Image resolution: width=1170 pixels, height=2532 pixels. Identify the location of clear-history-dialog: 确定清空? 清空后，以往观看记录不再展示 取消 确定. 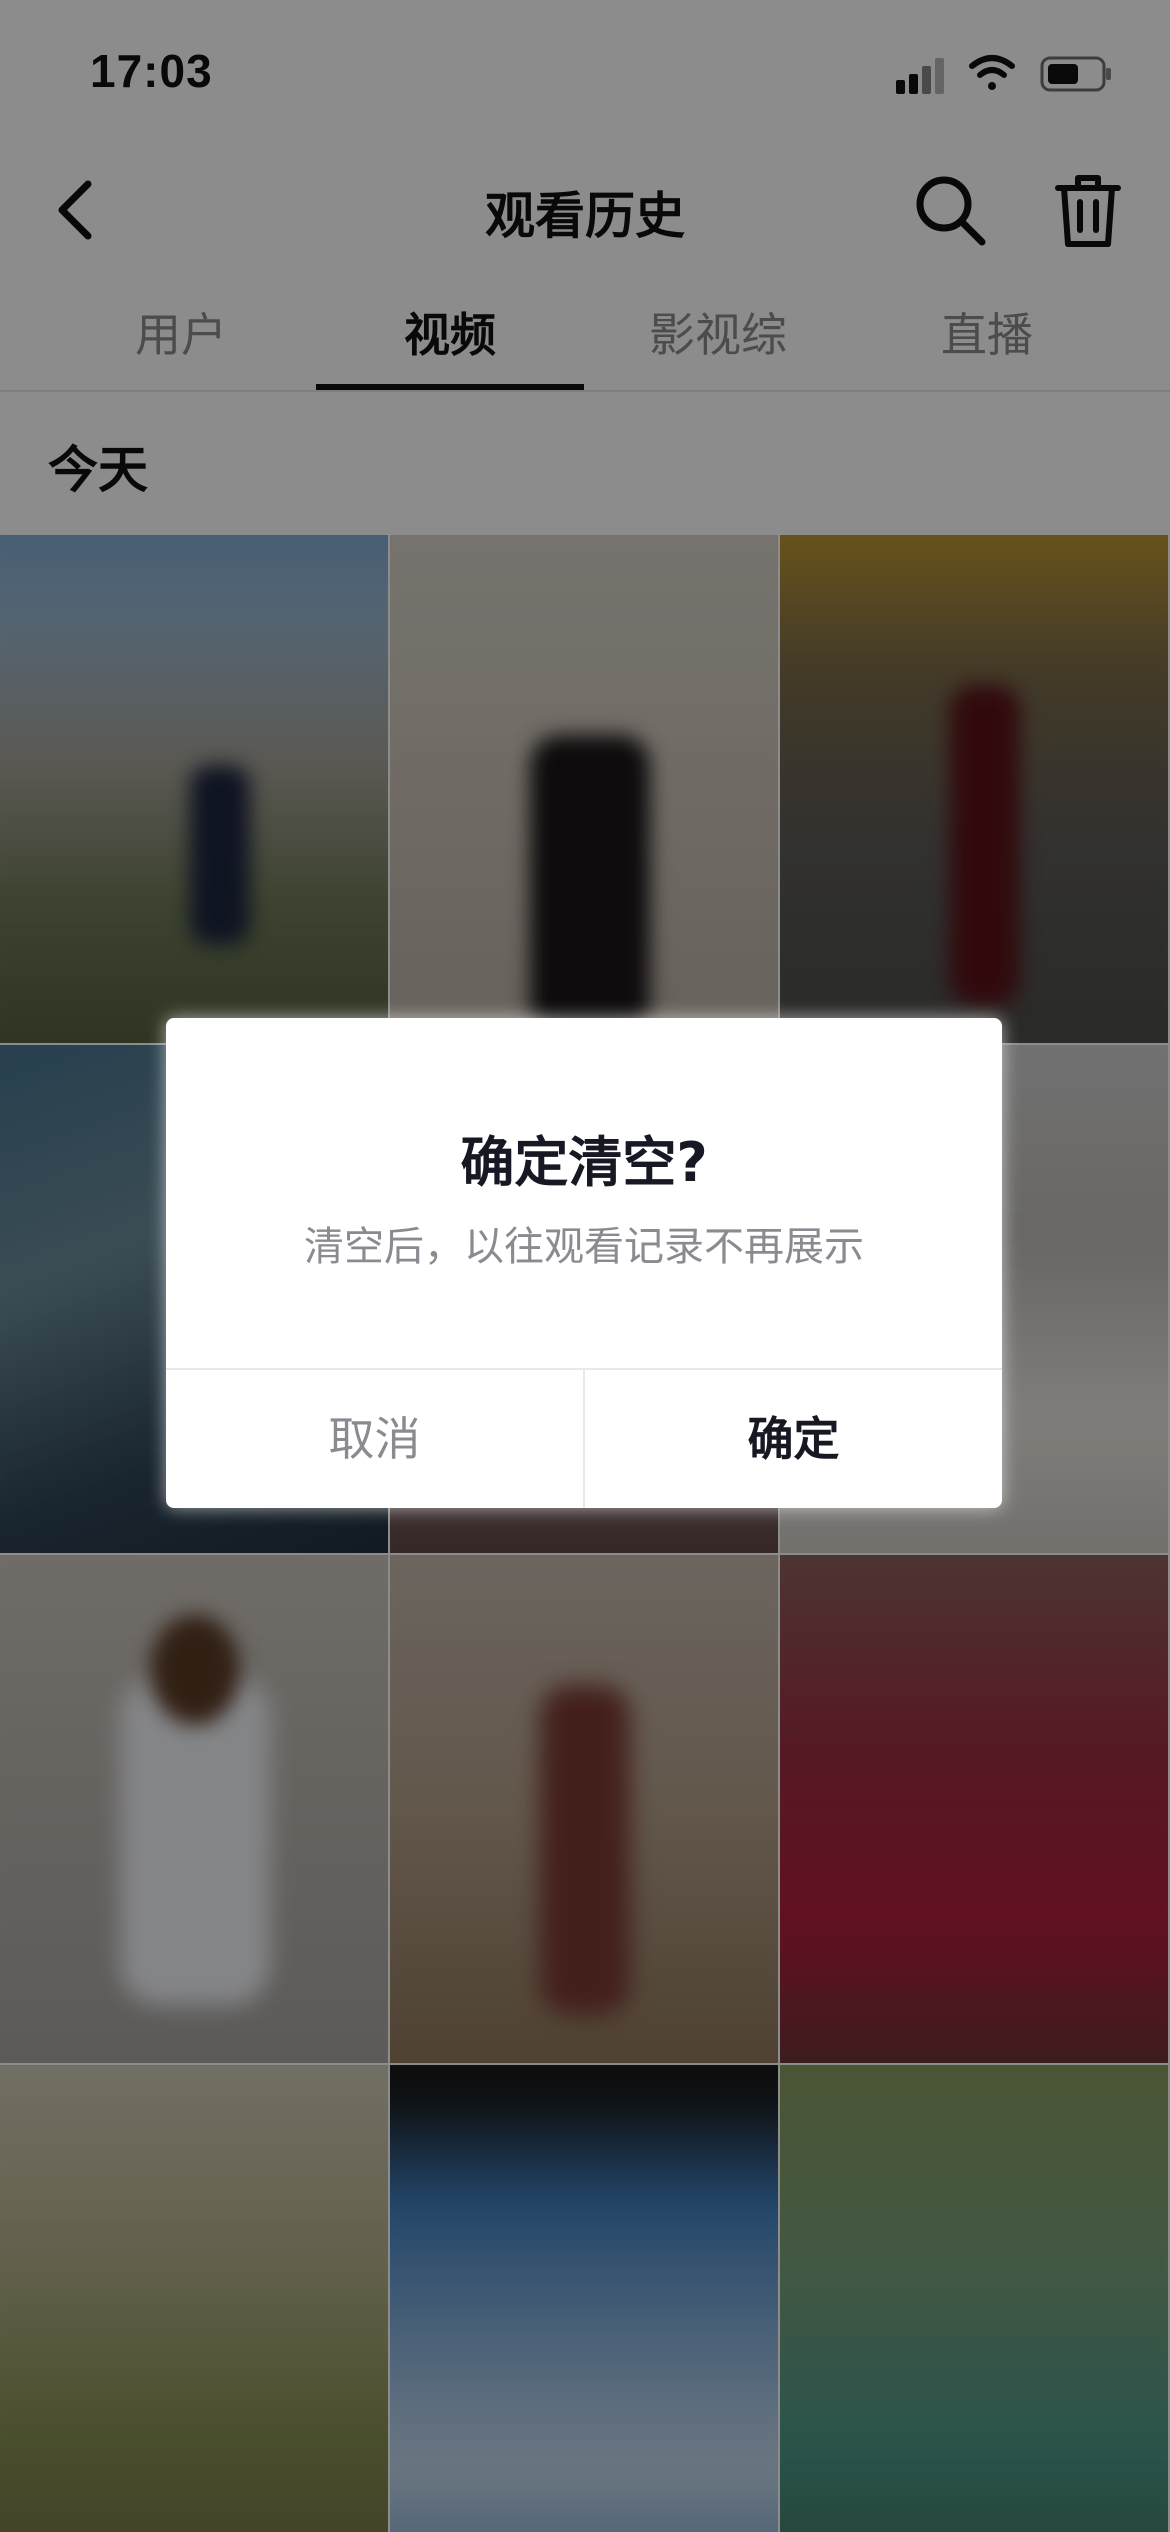
(584, 1263).